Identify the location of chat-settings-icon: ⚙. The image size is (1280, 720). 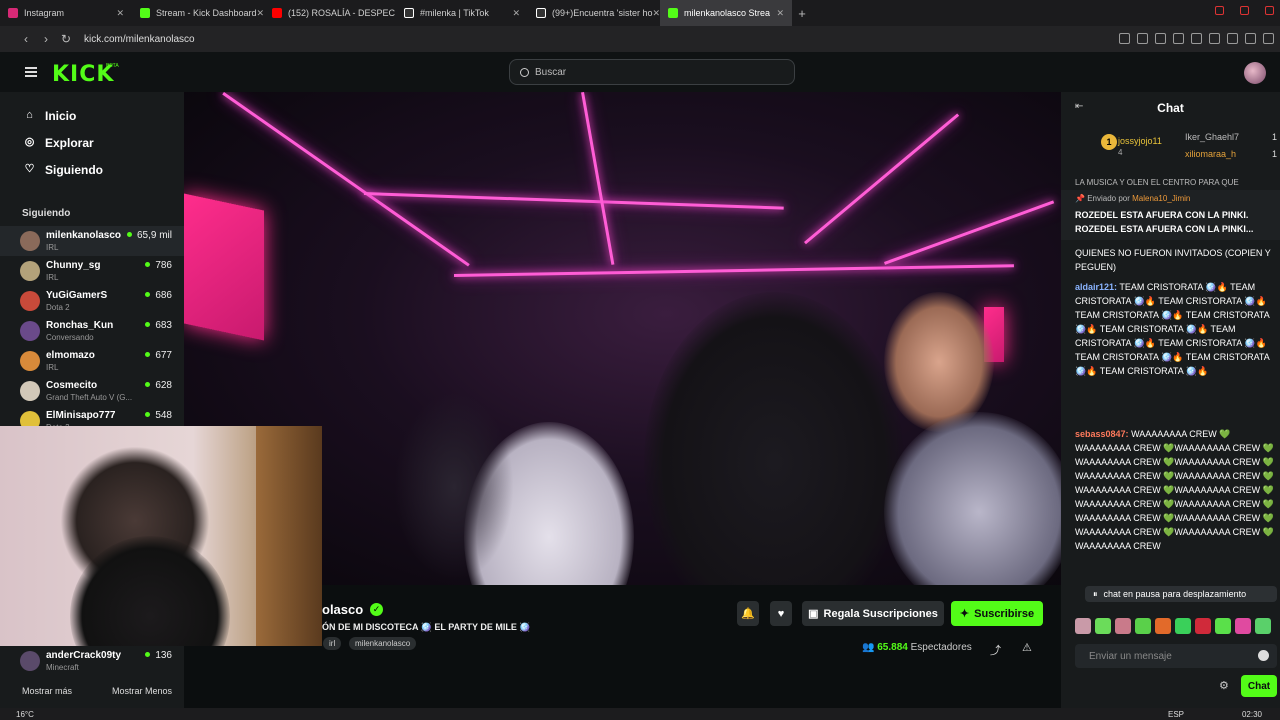
(1224, 685).